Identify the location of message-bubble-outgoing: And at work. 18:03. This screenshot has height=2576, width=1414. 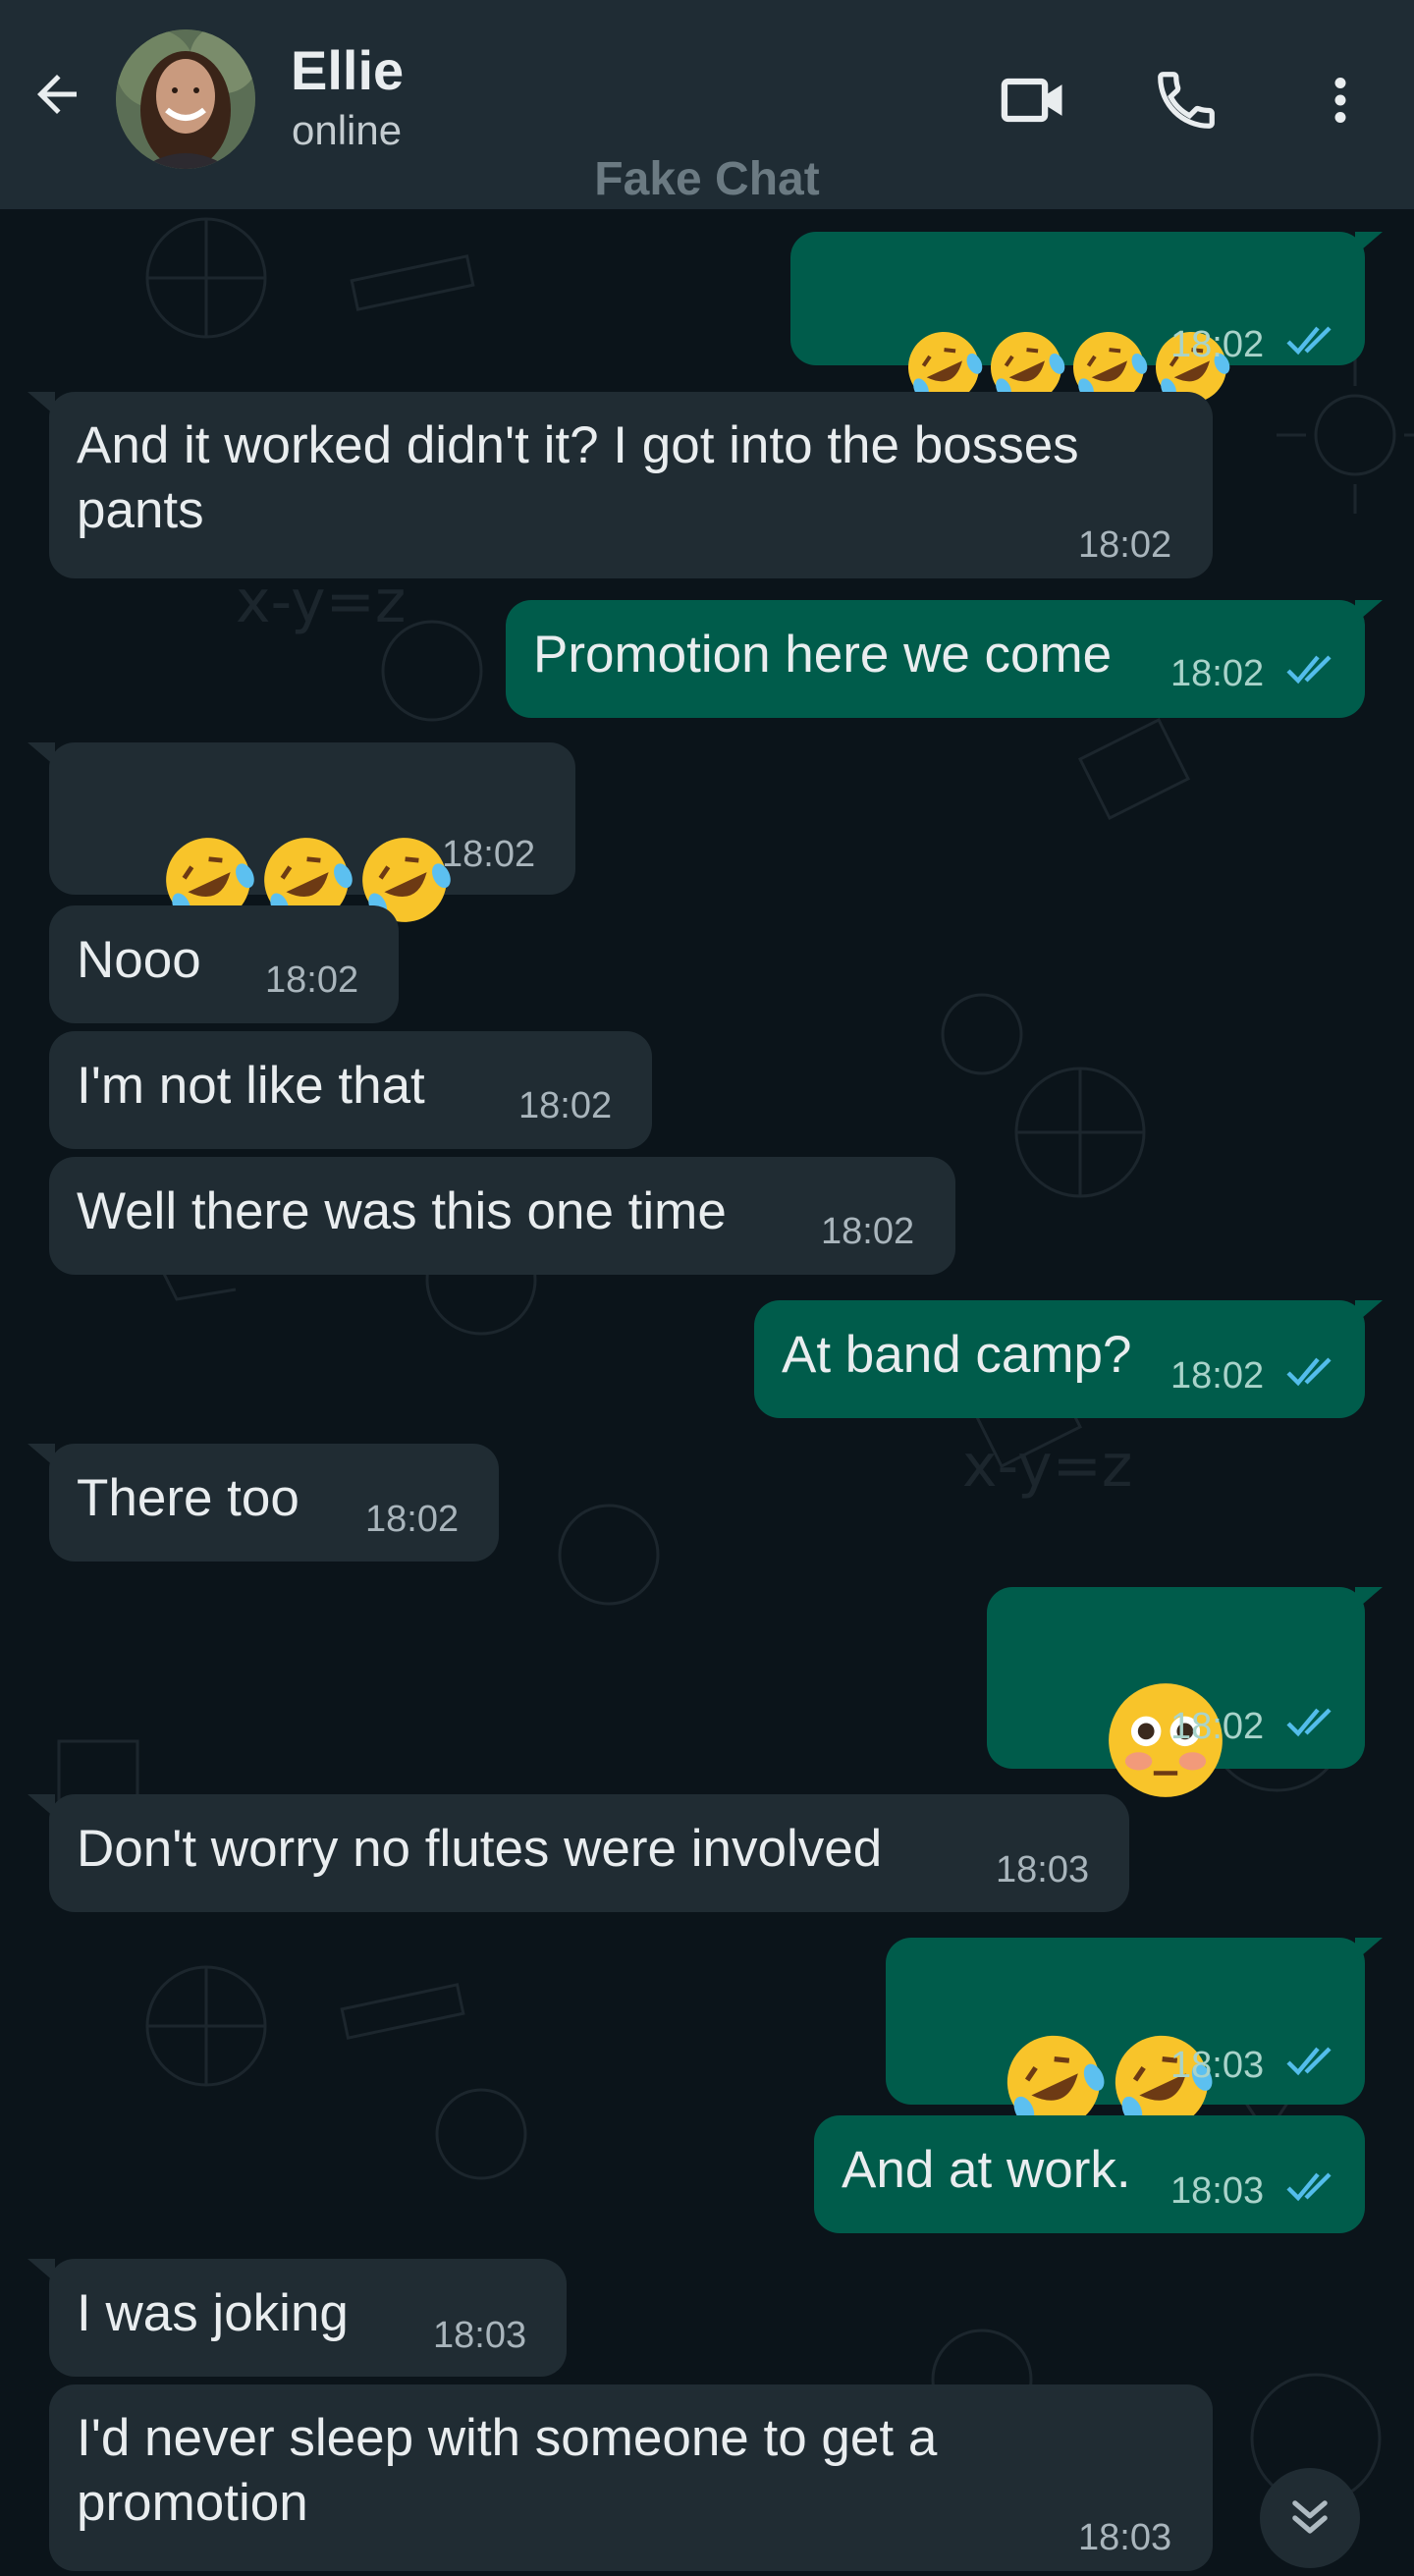
(1089, 2174).